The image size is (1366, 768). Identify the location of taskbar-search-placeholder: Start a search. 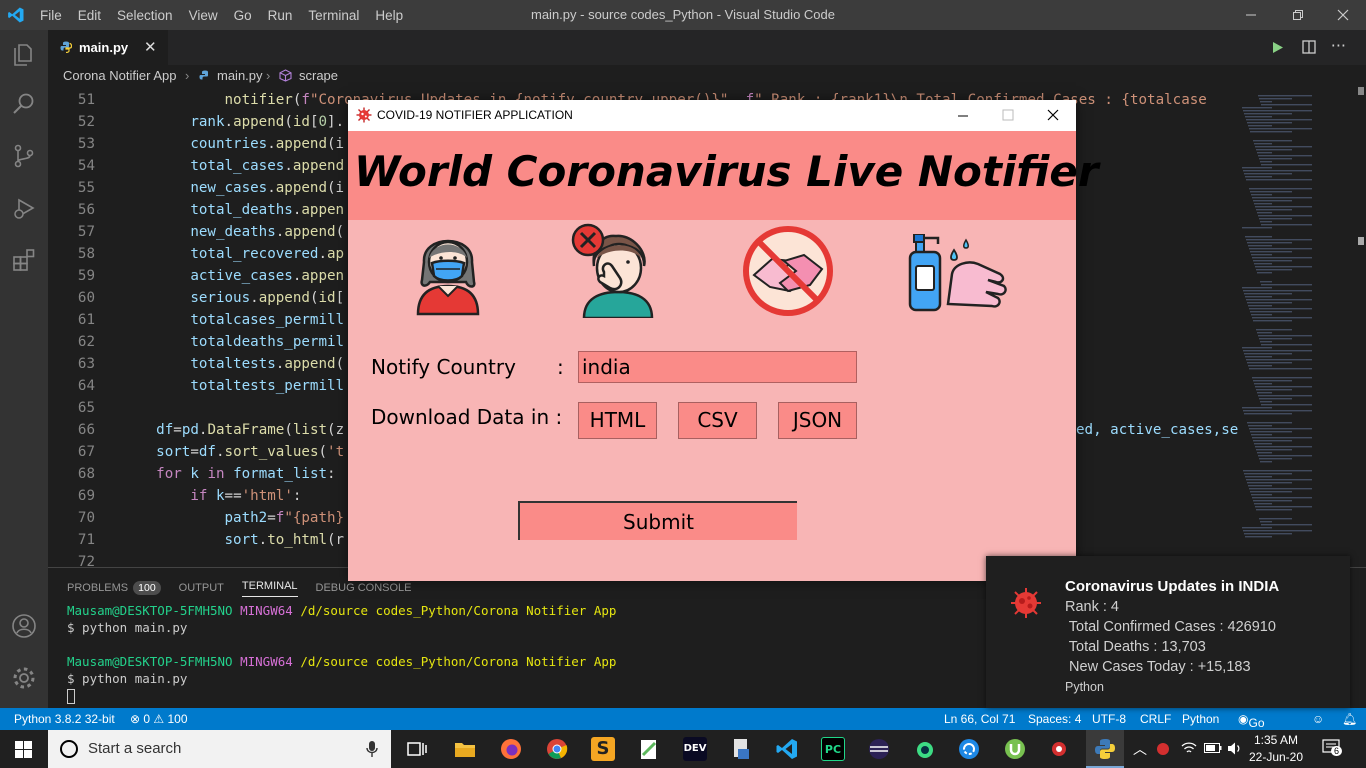
(135, 748).